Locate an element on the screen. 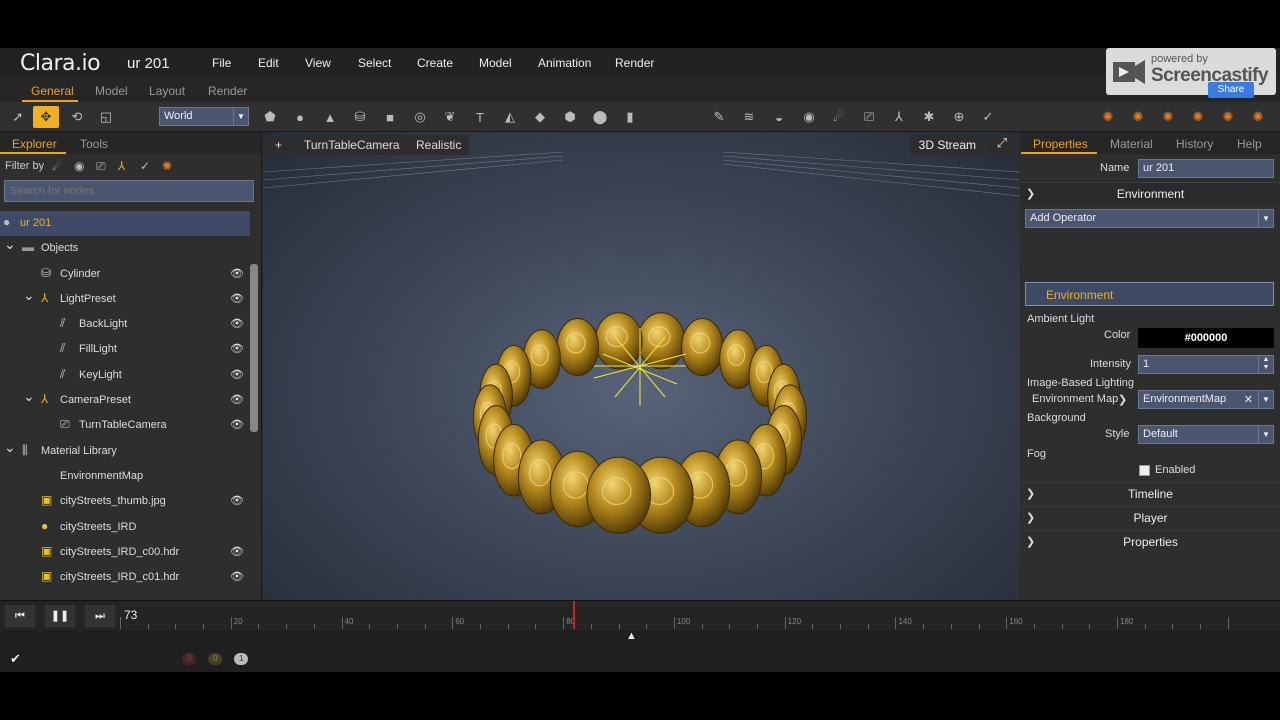  scene-title: ur 201 is located at coordinates (148, 63).